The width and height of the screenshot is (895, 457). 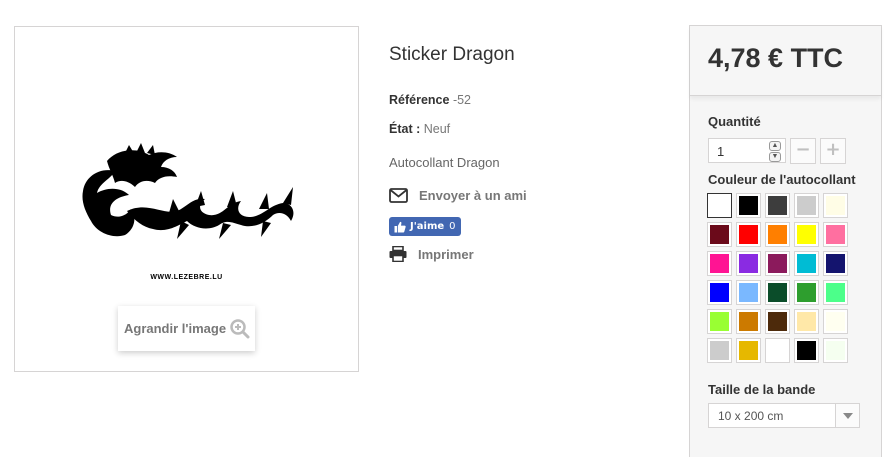 I want to click on spin-down-icon: ▼, so click(x=775, y=157).